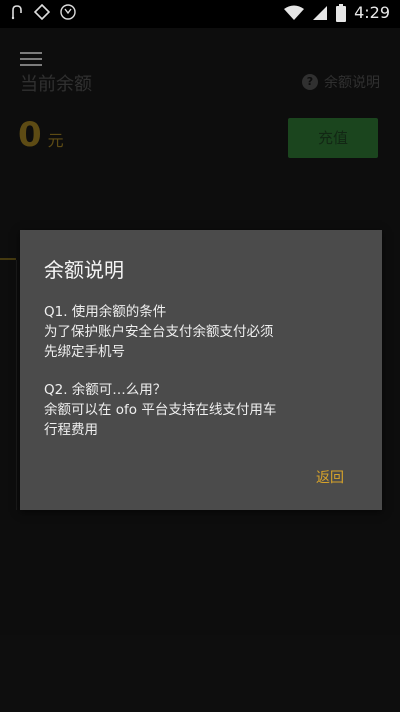  Describe the element at coordinates (68, 12) in the screenshot. I see `app-badge-icon` at that location.